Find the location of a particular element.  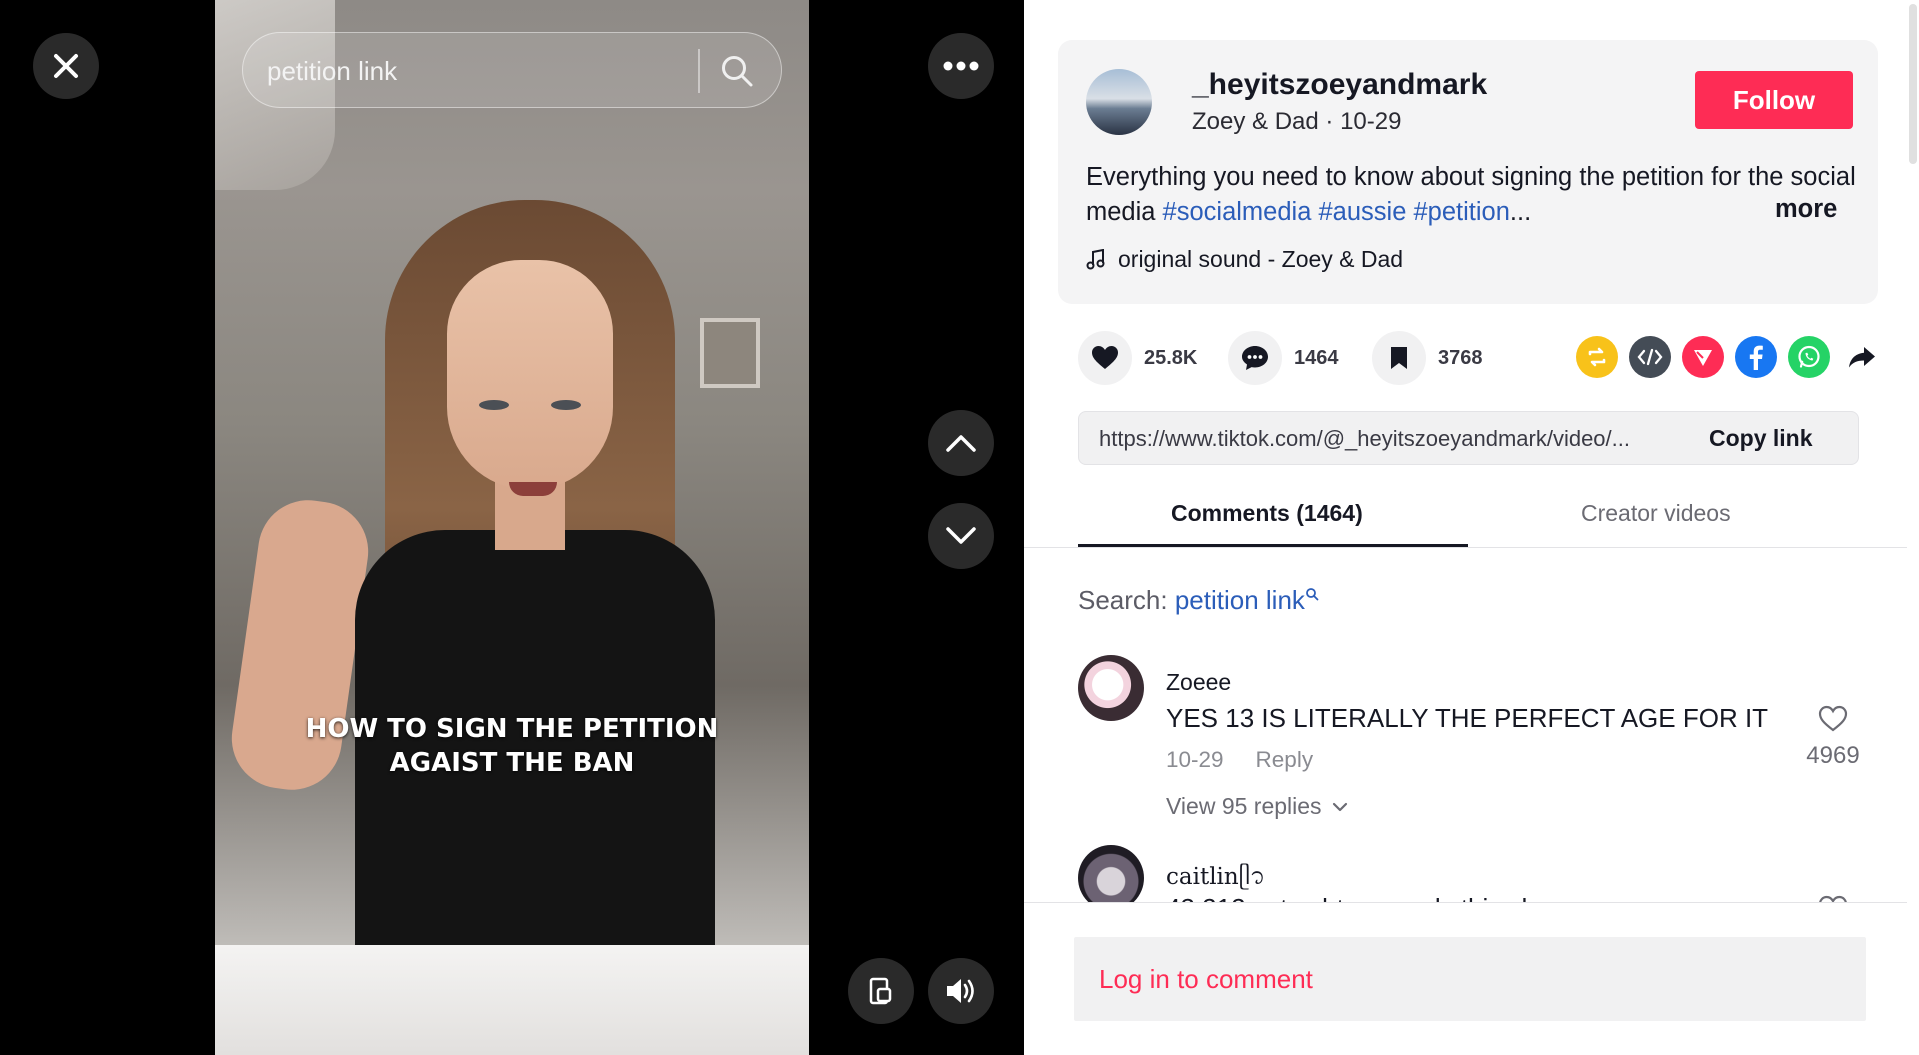

more-options-button is located at coordinates (961, 66).